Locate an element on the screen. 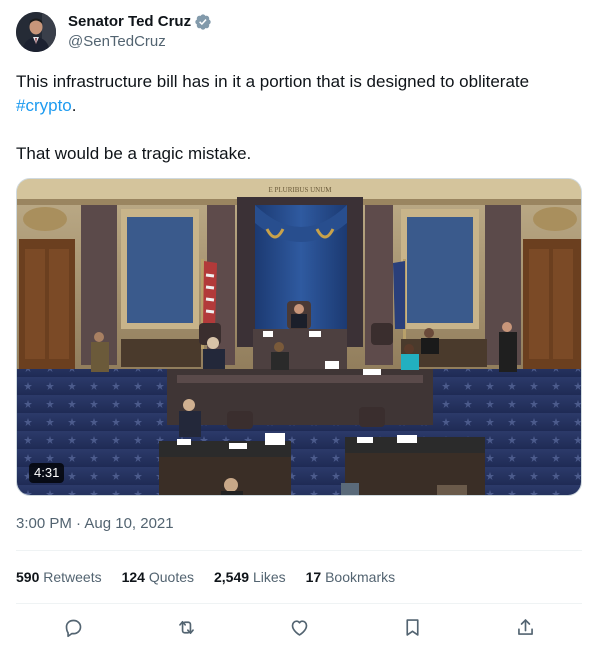  avatar is located at coordinates (36, 32).